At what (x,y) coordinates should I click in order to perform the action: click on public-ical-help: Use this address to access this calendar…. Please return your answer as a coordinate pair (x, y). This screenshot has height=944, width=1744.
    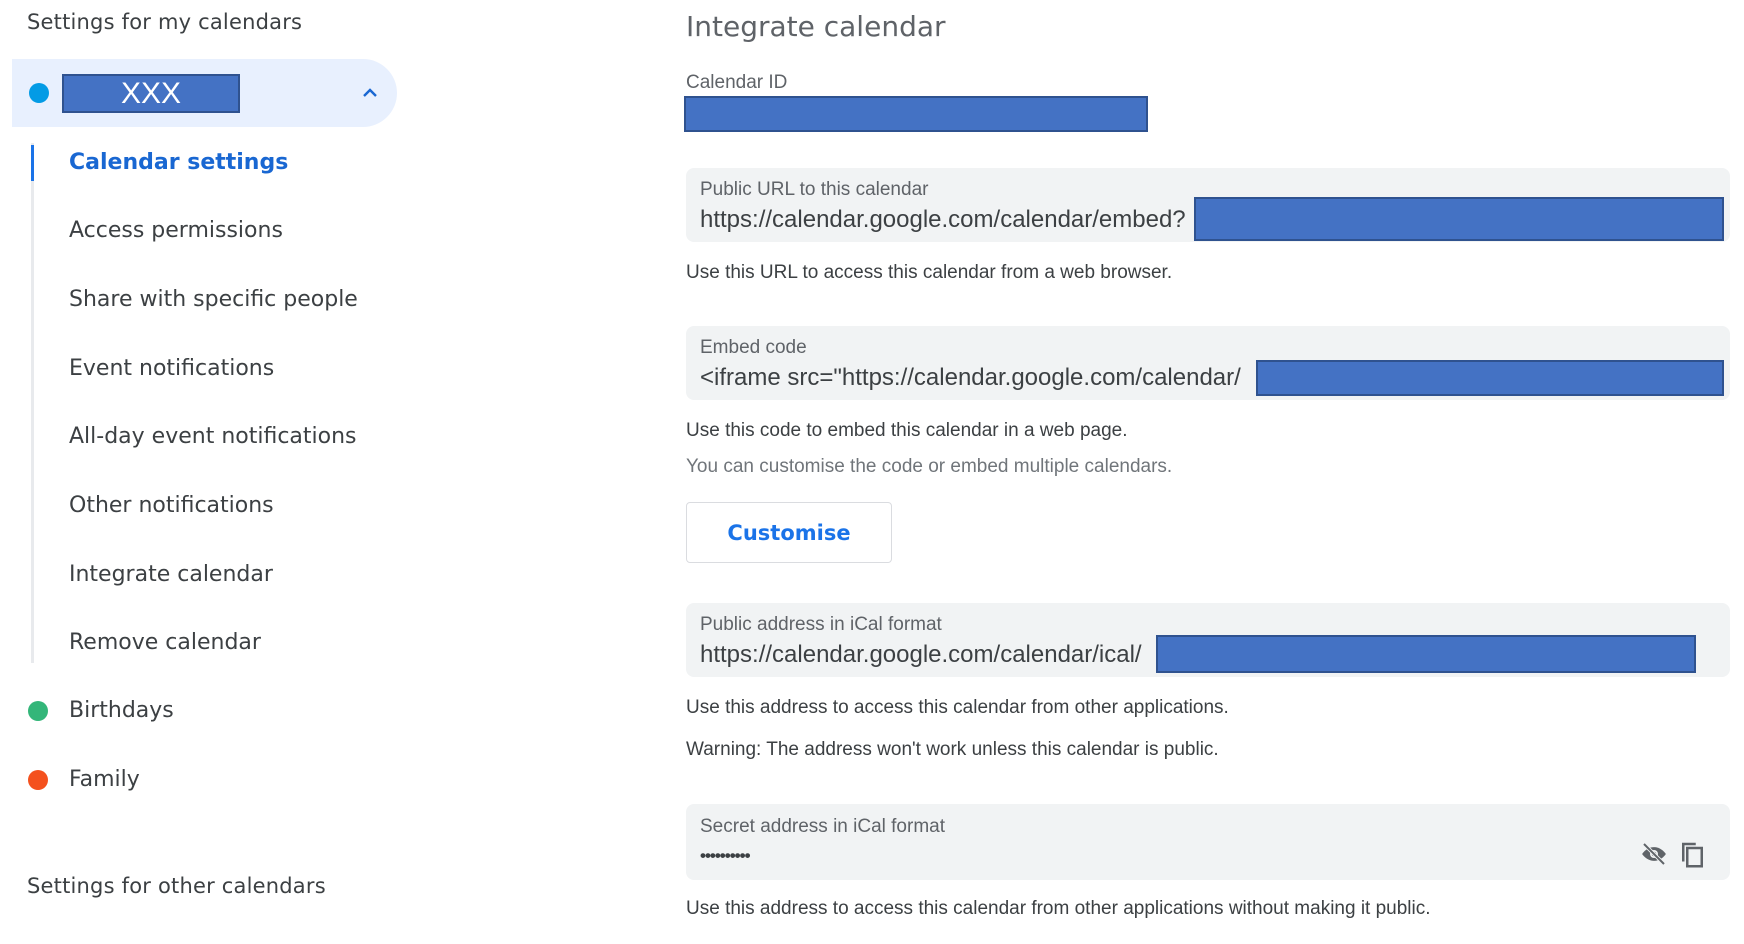
    Looking at the image, I should click on (957, 707).